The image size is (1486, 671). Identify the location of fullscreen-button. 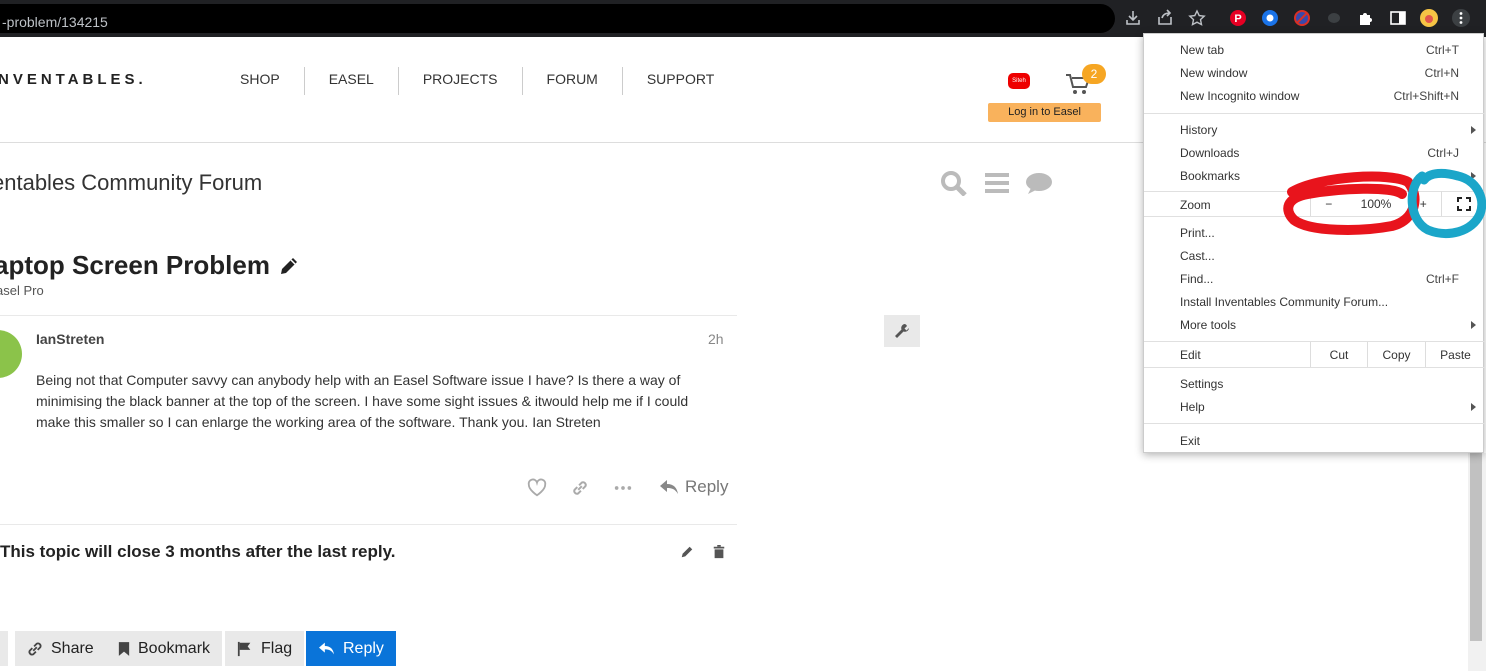
(1463, 203).